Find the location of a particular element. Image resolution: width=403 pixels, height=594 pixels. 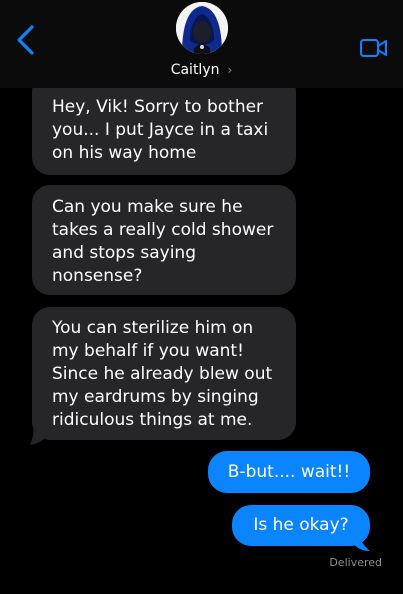

message-text: Is he okay? is located at coordinates (301, 525).